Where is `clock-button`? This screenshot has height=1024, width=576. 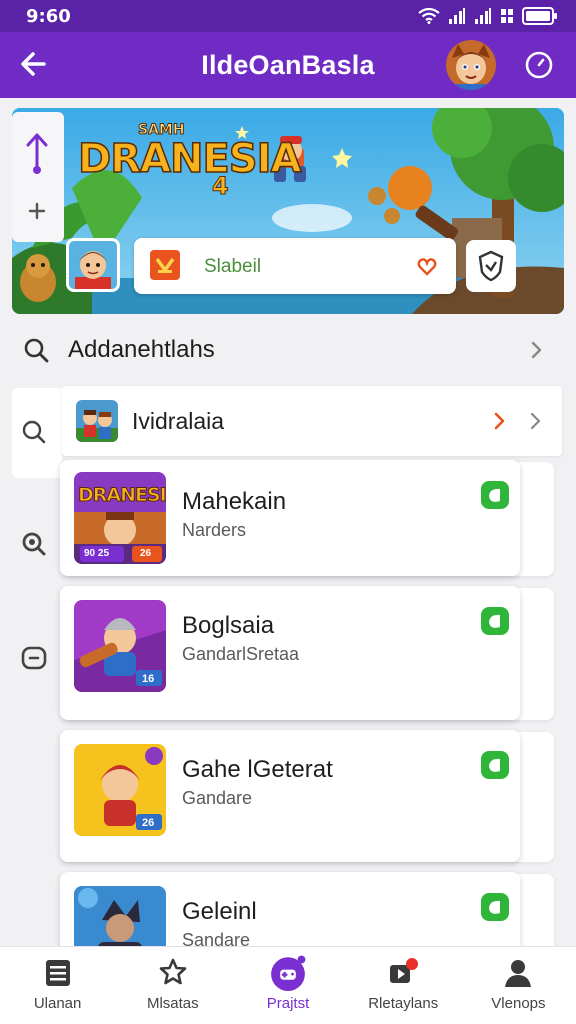 clock-button is located at coordinates (539, 65).